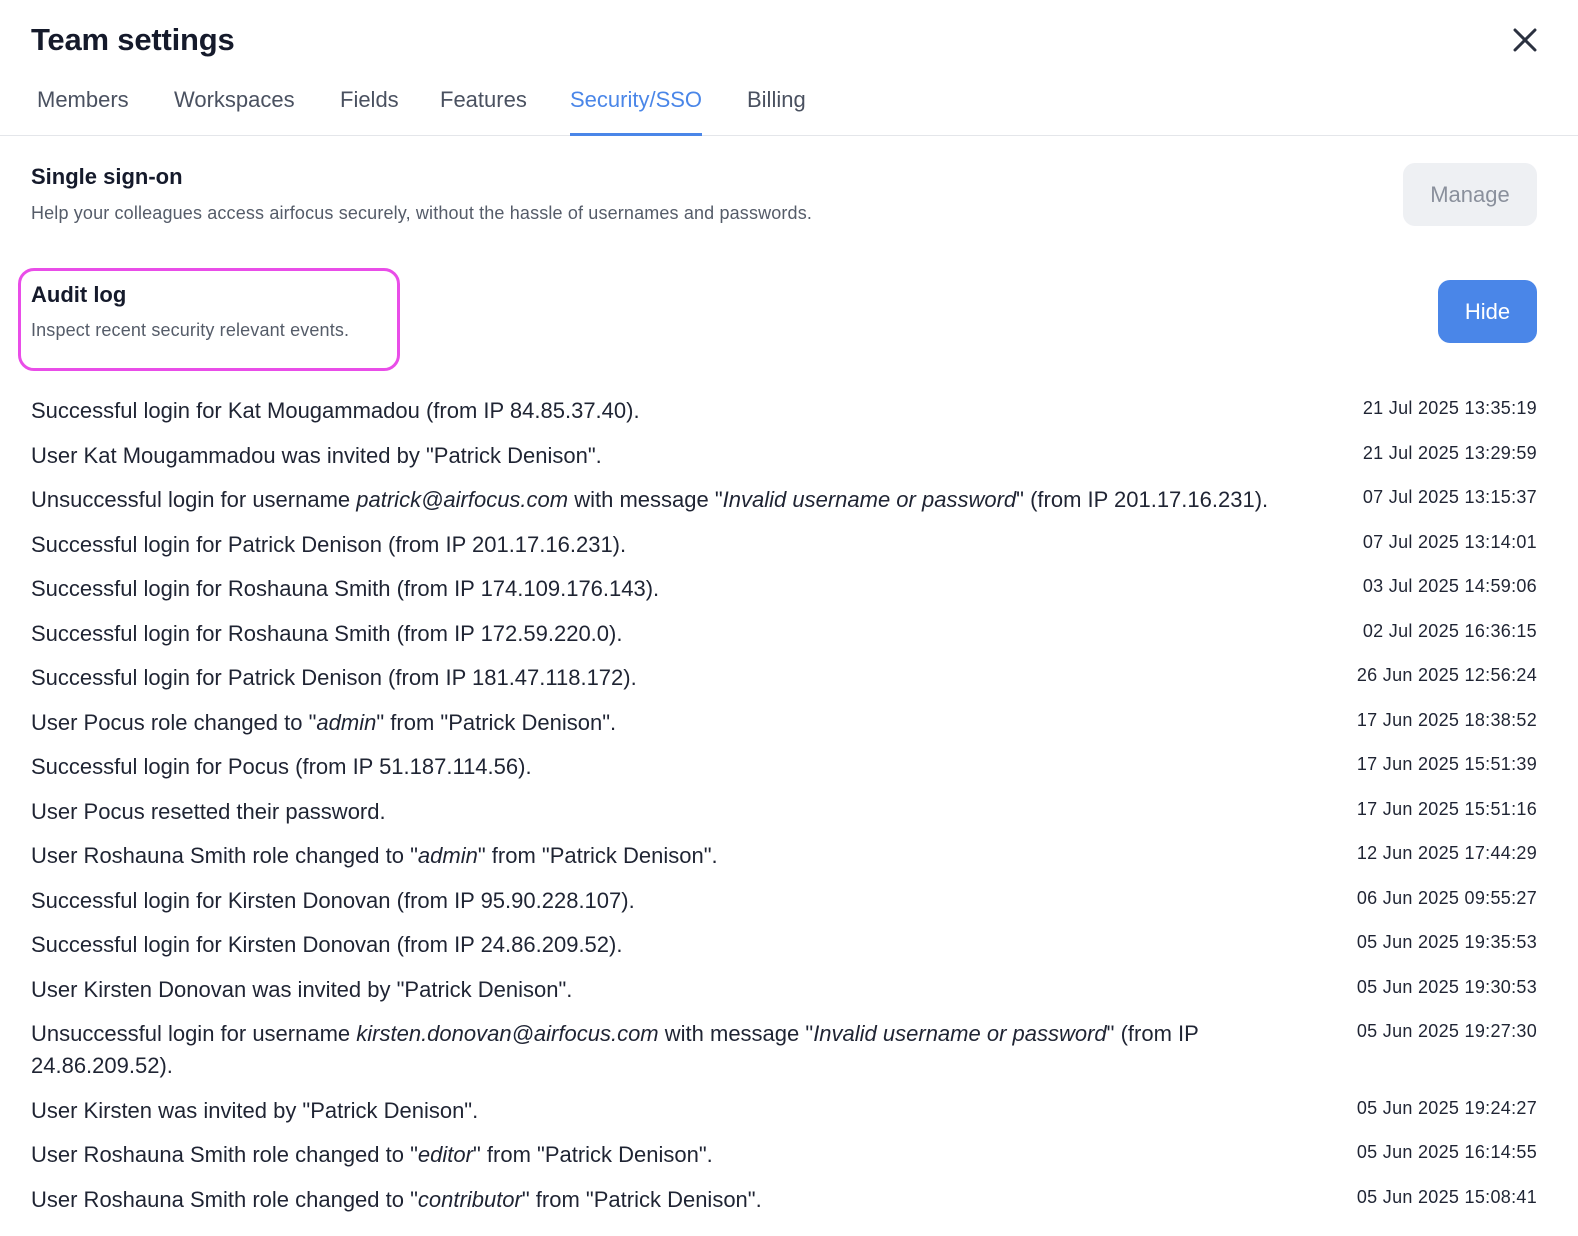 Image resolution: width=1578 pixels, height=1236 pixels. What do you see at coordinates (1449, 408) in the screenshot?
I see `audit-log-timestamp: 21 Jul 2025 13:35:19` at bounding box center [1449, 408].